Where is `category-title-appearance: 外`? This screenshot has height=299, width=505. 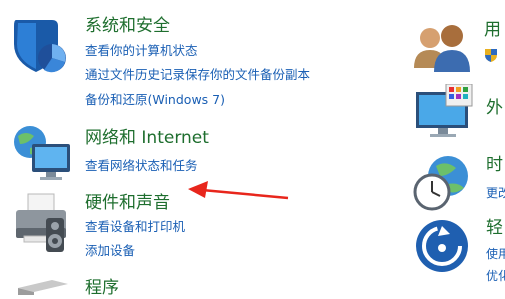 category-title-appearance: 外 is located at coordinates (494, 108).